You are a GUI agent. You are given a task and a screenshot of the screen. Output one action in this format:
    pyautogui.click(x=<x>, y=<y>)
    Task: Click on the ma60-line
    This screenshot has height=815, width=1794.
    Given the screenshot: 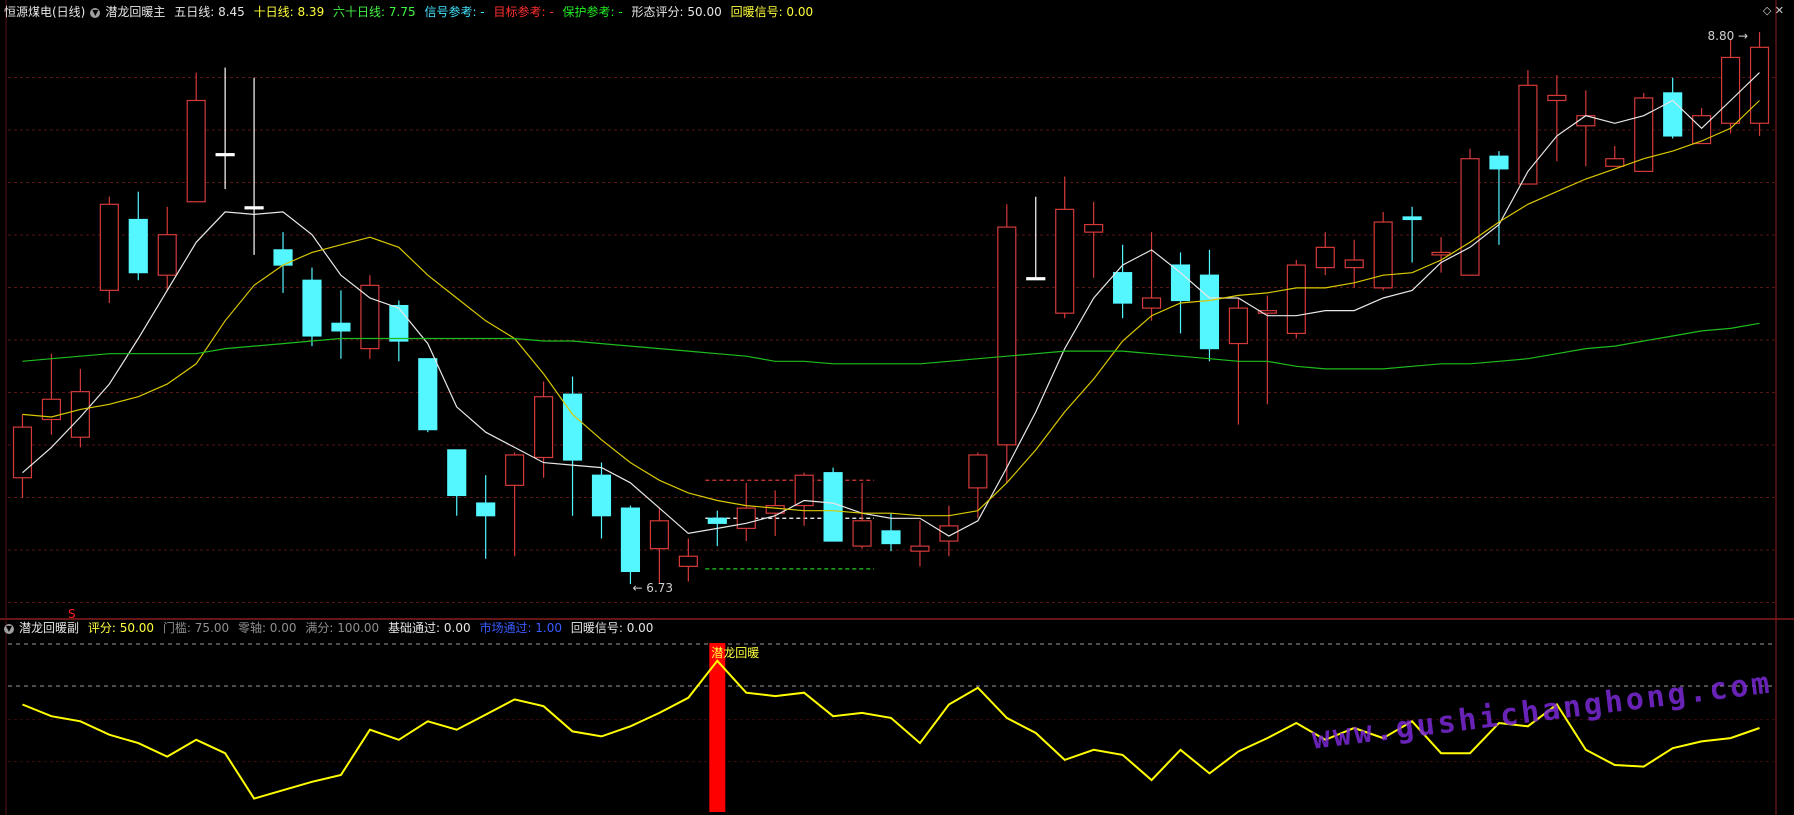 What is the action you would take?
    pyautogui.click(x=891, y=346)
    